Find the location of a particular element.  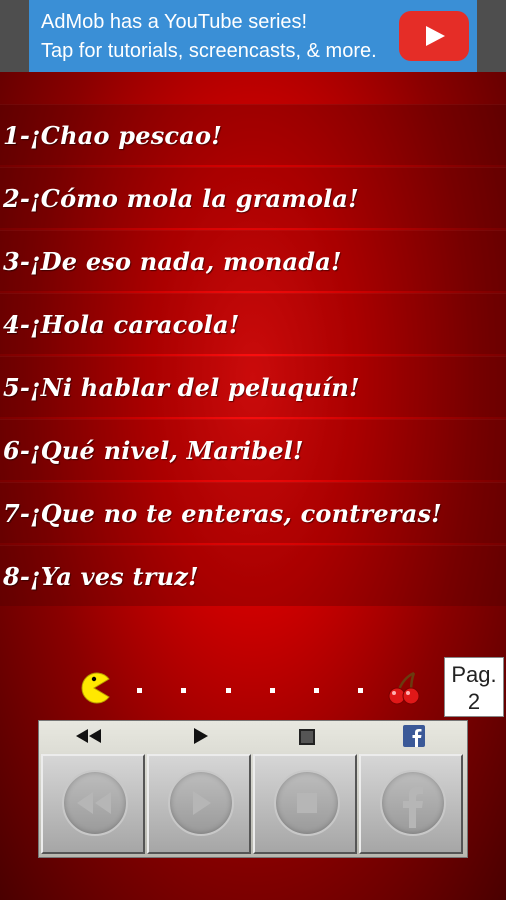

controls-icon-strip is located at coordinates (253, 736).